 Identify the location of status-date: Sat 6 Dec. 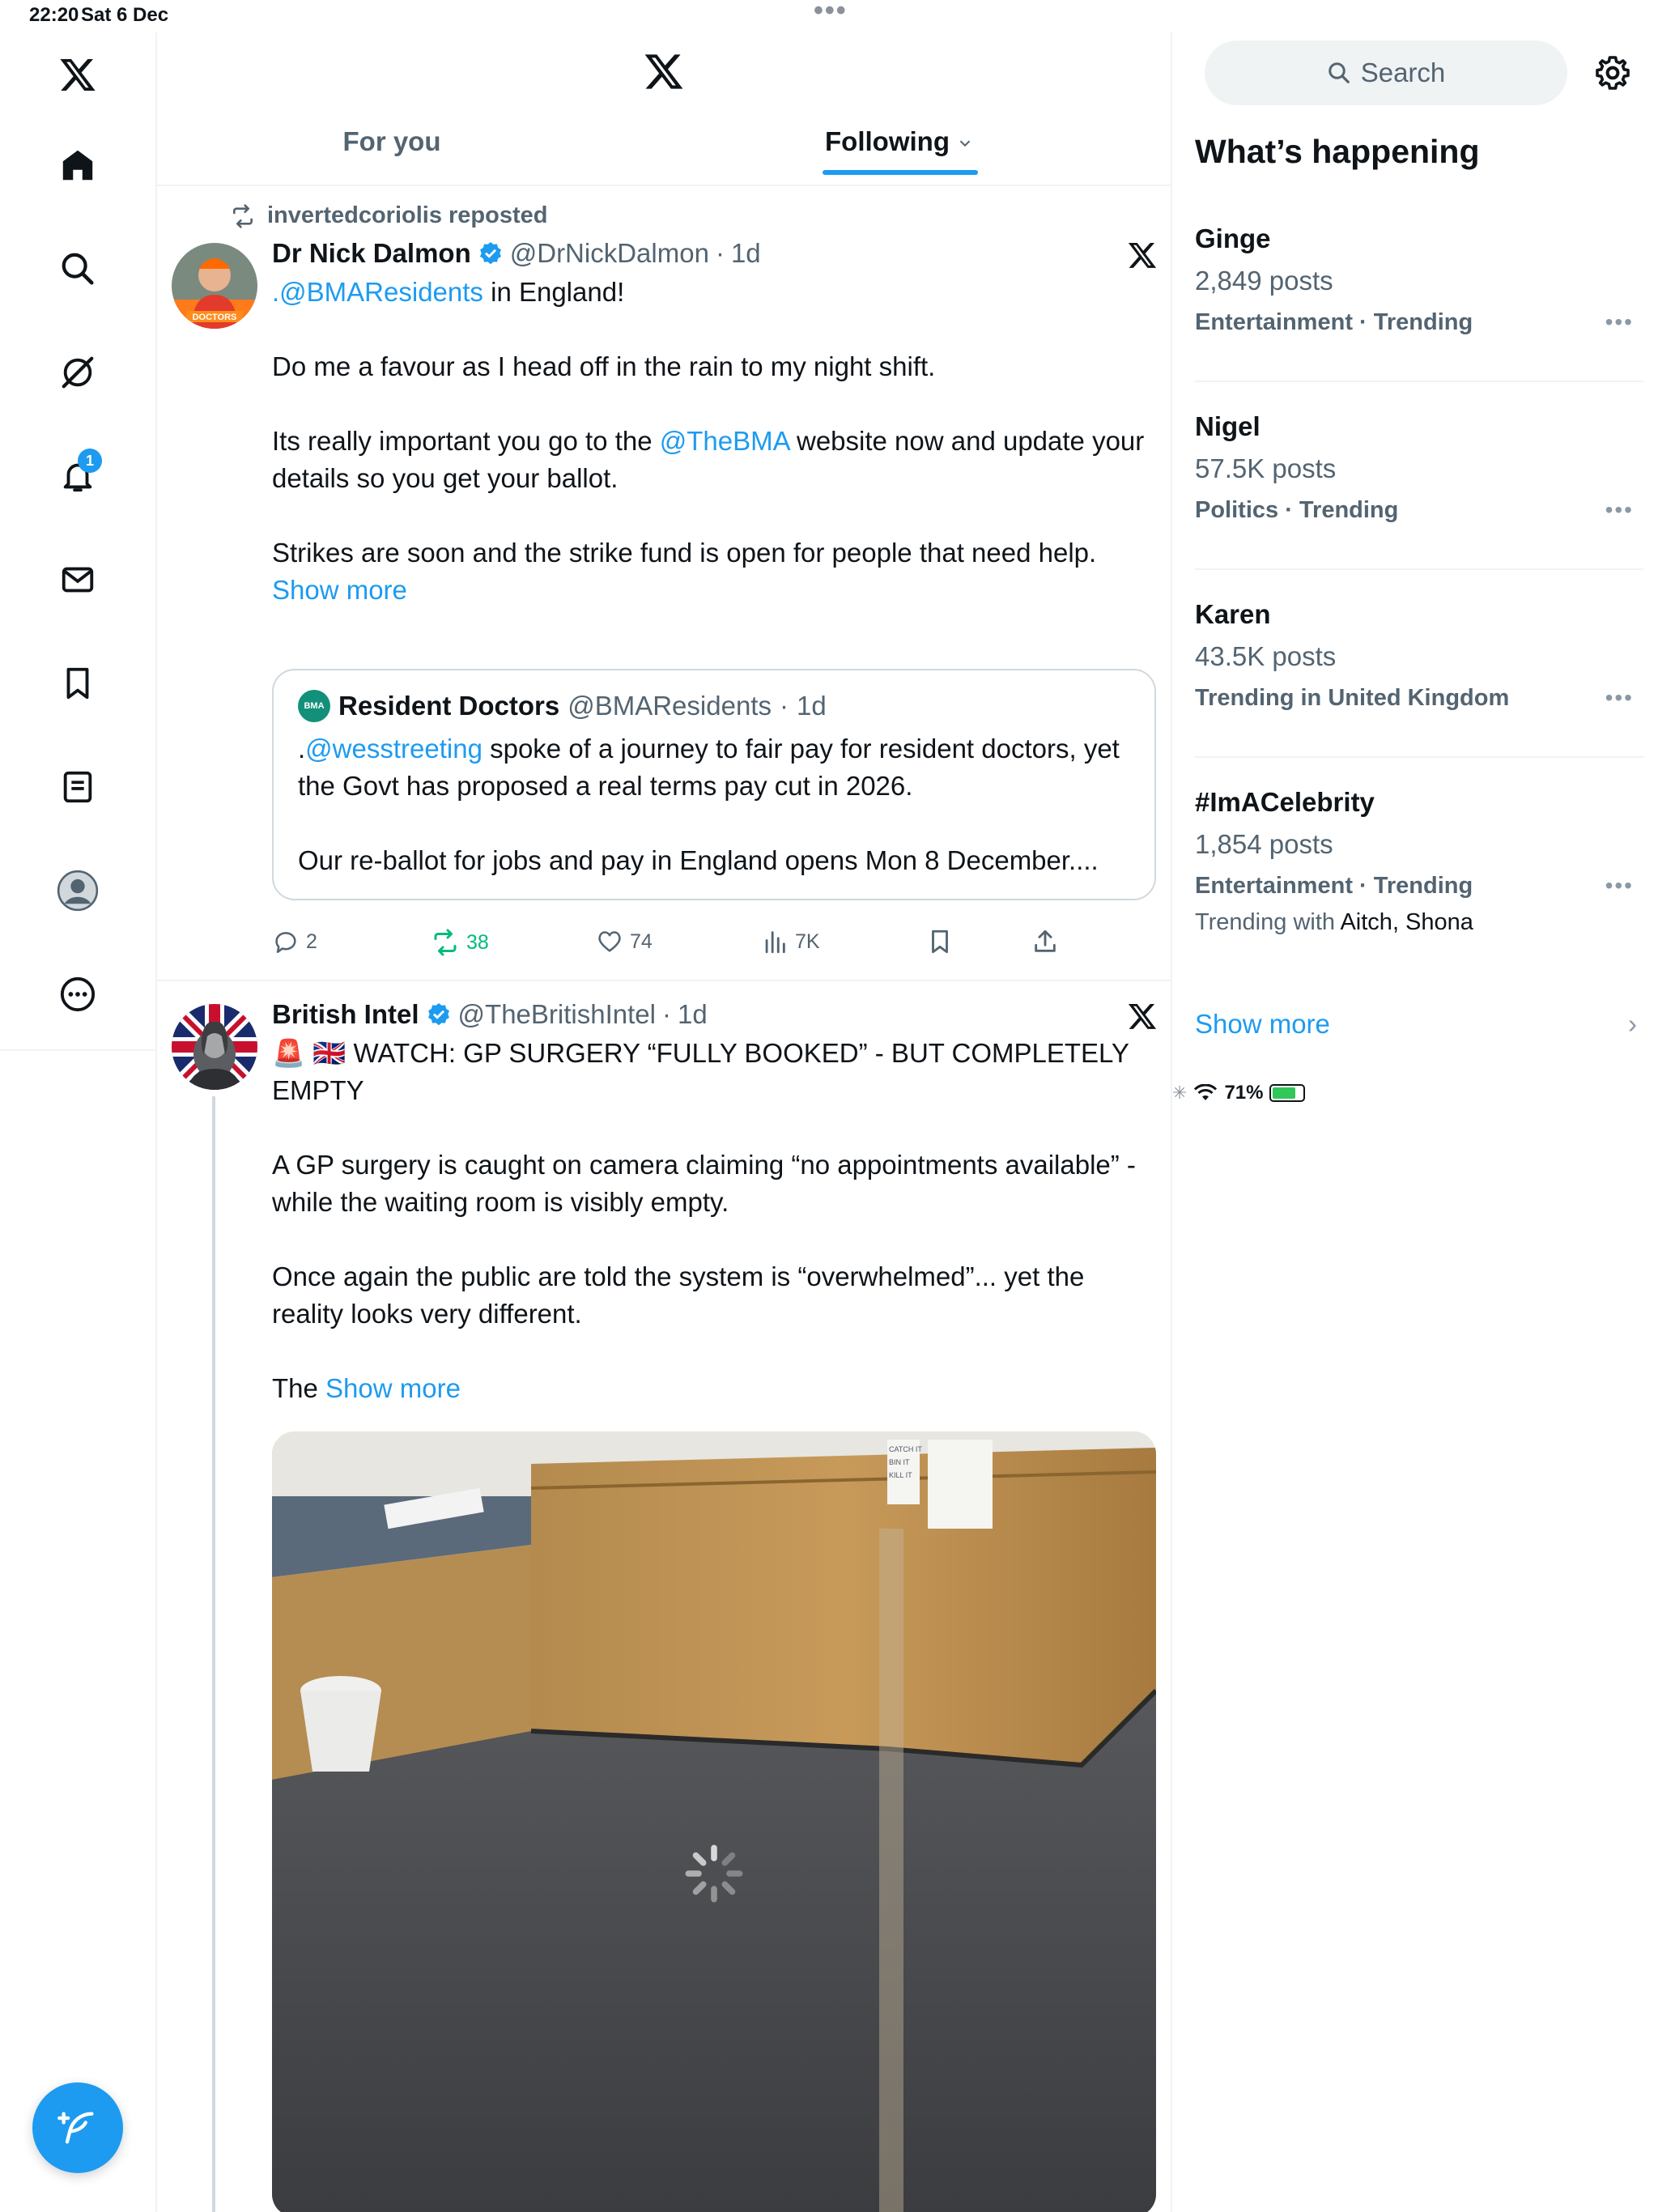
(125, 15).